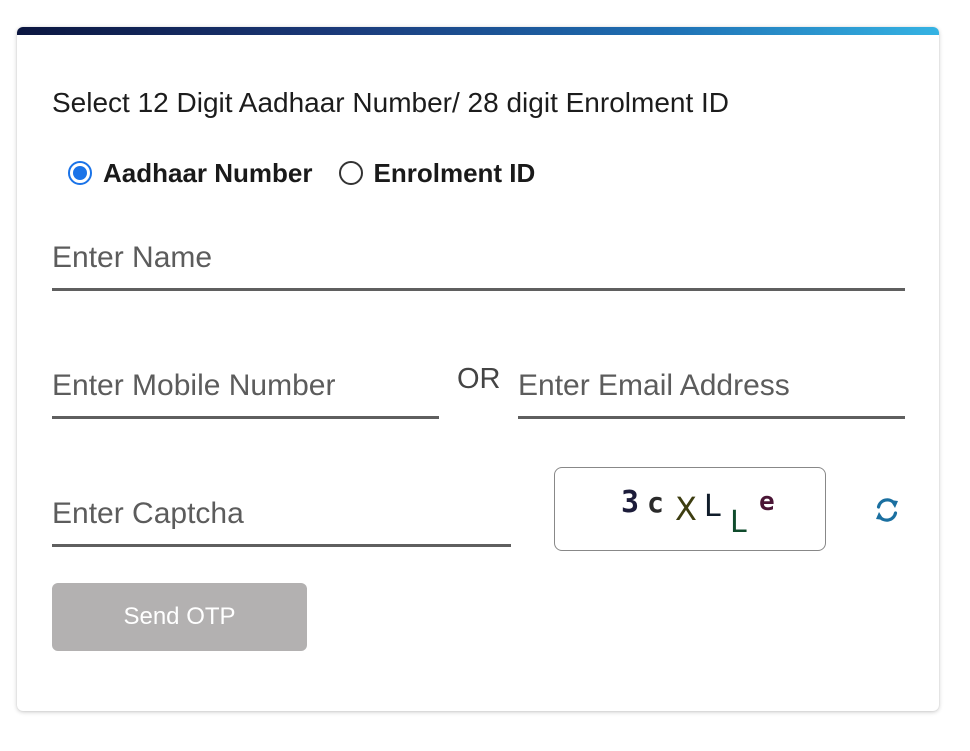  What do you see at coordinates (478, 31) in the screenshot?
I see `card-top-accent-bar` at bounding box center [478, 31].